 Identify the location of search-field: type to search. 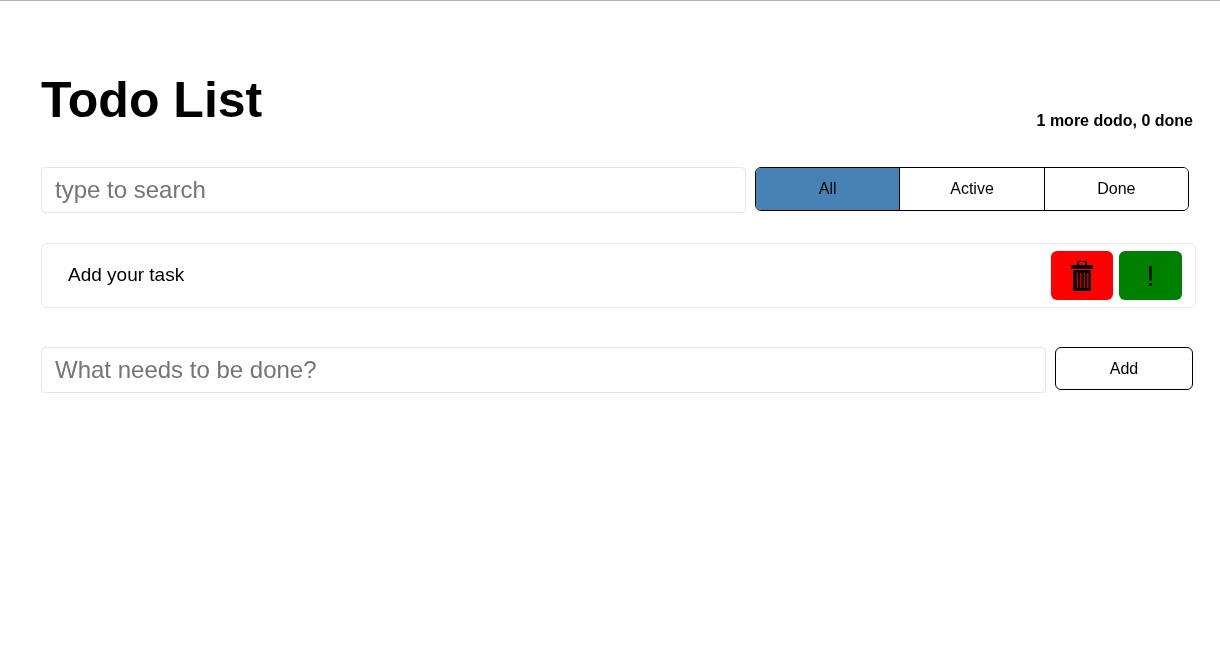
(393, 190).